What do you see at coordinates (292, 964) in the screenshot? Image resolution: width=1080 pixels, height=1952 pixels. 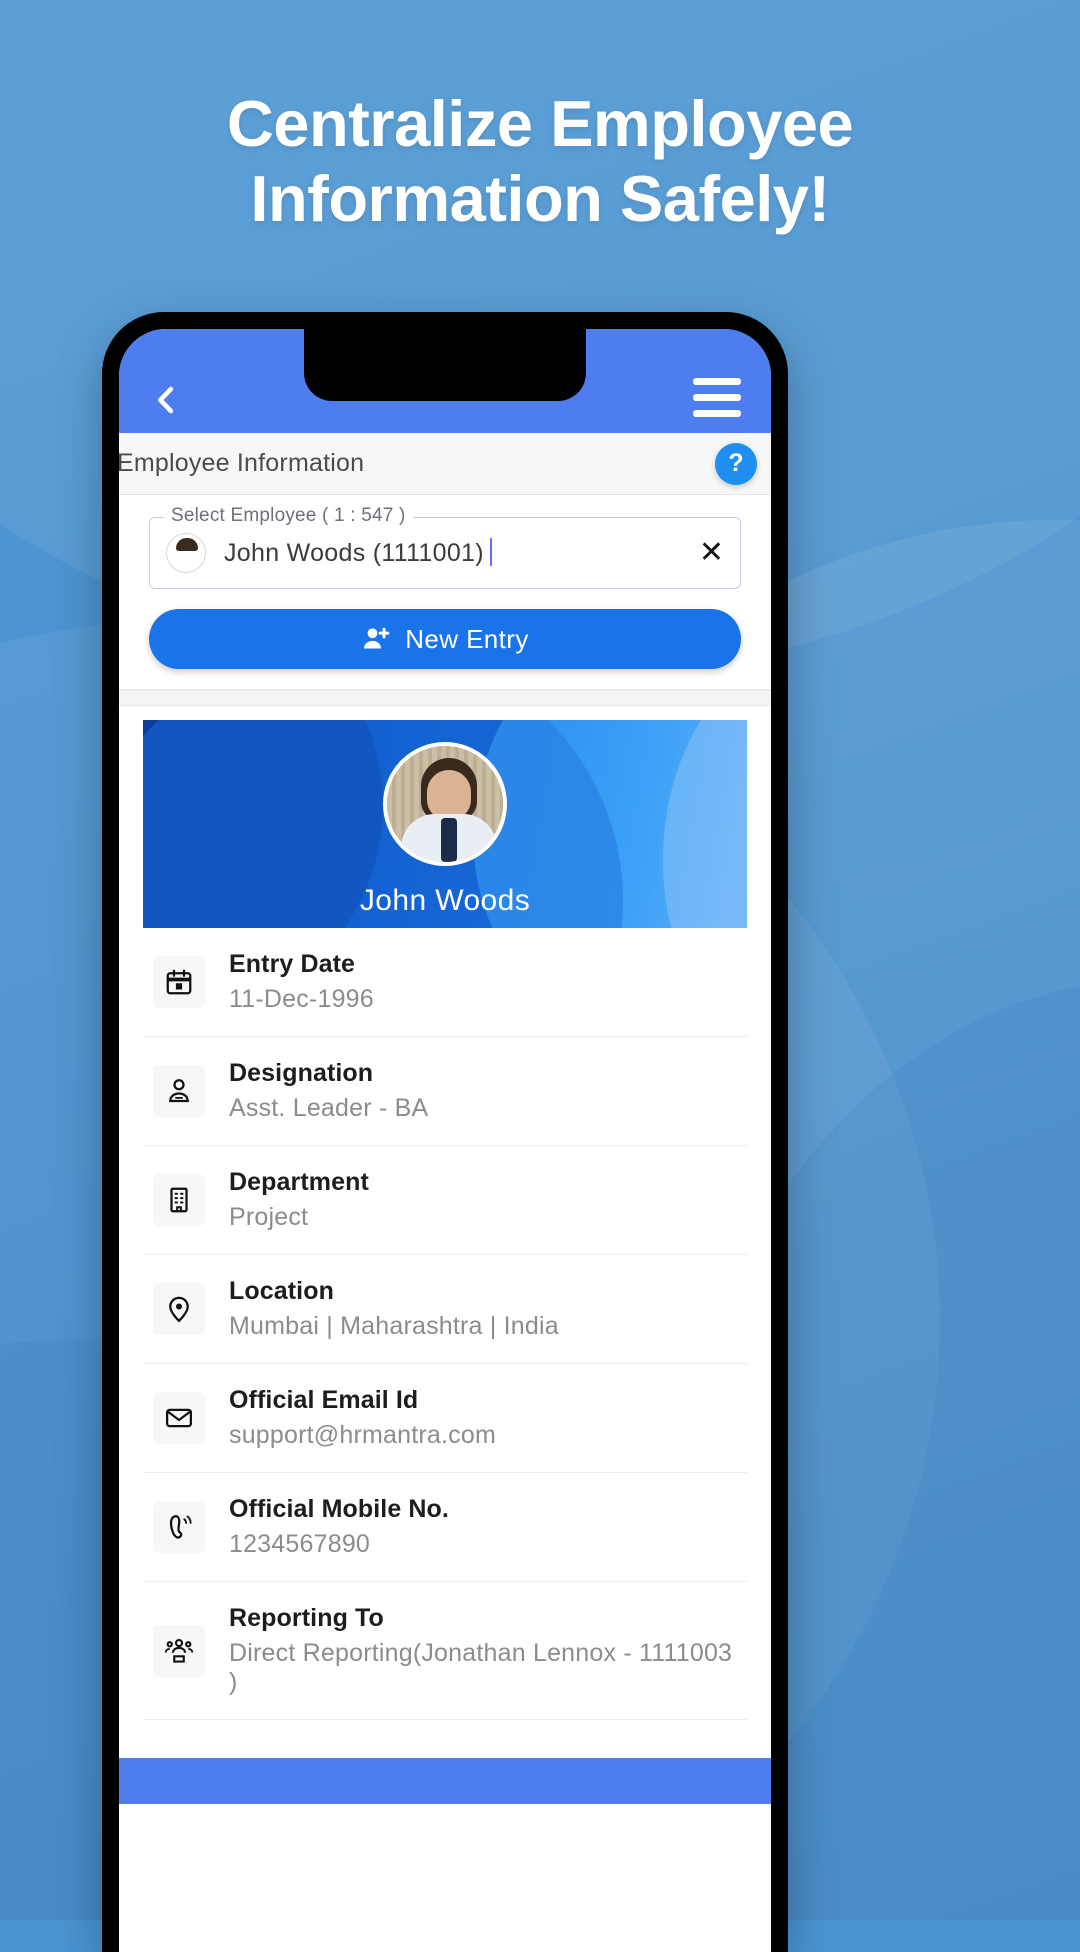 I see `row-label: Entry Date` at bounding box center [292, 964].